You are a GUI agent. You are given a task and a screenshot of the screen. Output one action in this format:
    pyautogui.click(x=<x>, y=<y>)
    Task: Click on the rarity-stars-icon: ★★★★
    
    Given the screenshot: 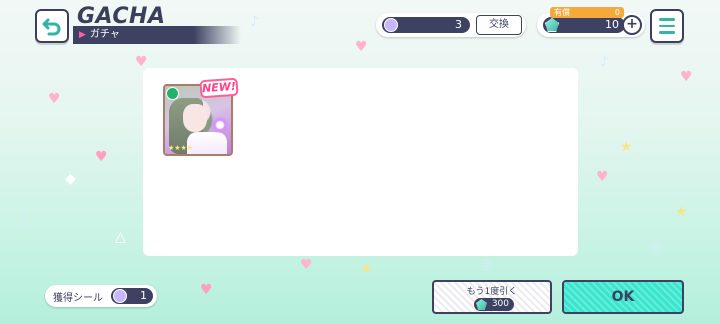 What is the action you would take?
    pyautogui.click(x=181, y=148)
    